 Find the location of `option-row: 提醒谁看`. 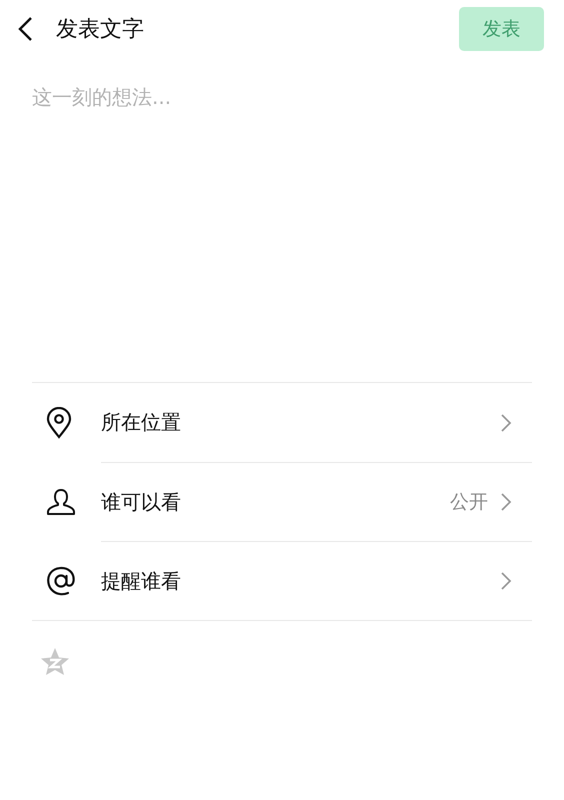

option-row: 提醒谁看 is located at coordinates (282, 580).